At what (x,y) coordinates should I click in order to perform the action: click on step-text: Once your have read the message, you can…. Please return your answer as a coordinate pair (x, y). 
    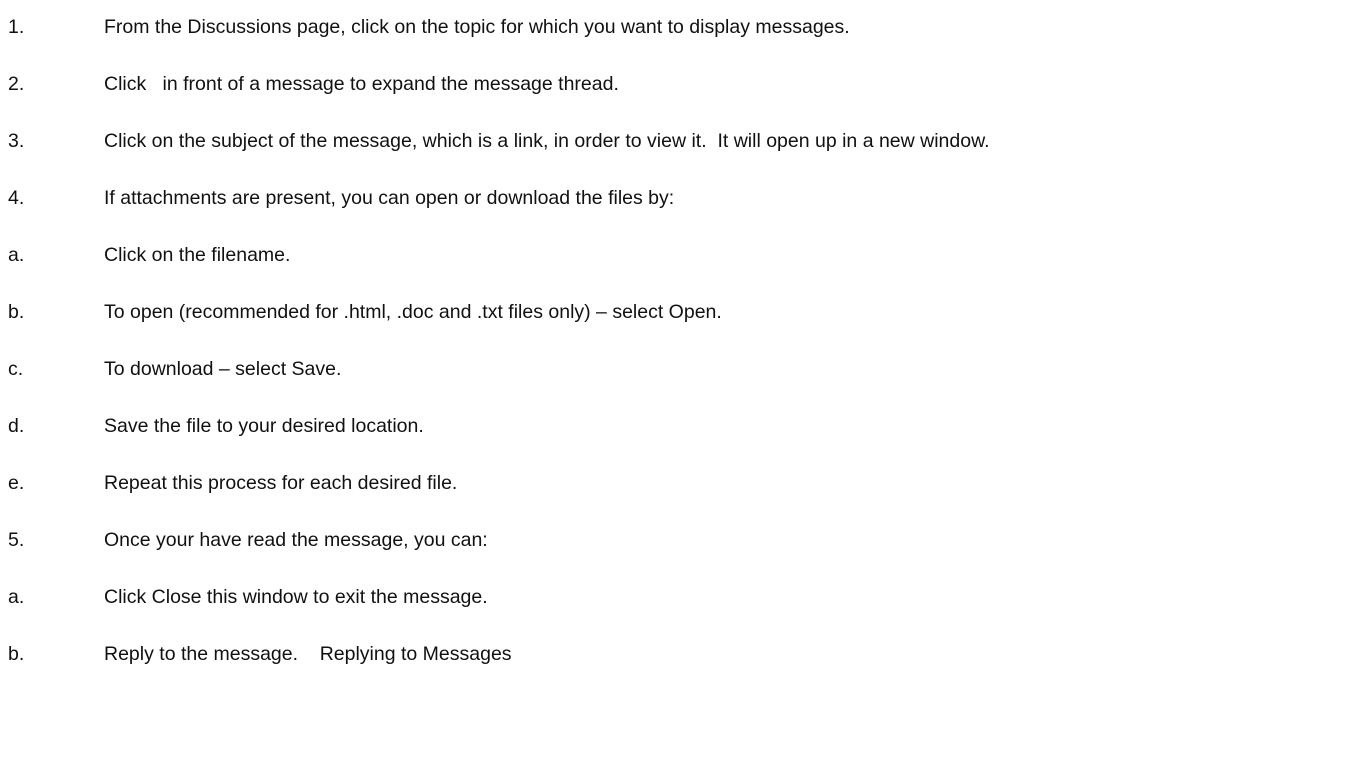
    Looking at the image, I should click on (296, 540).